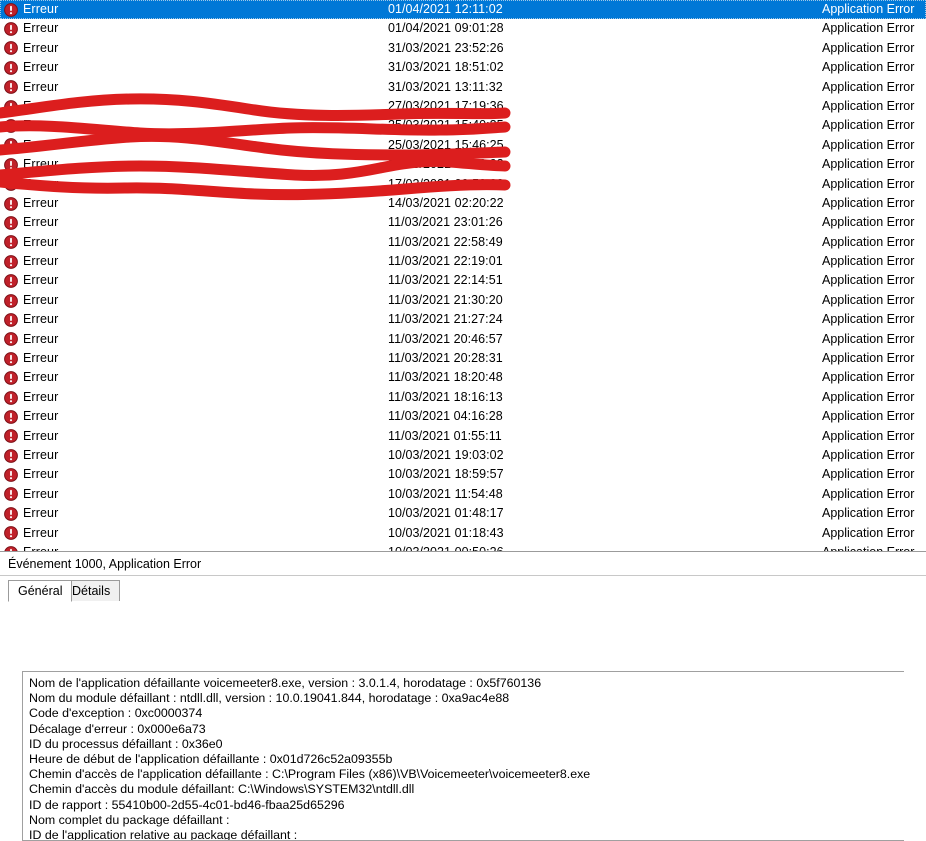 The image size is (926, 841). Describe the element at coordinates (445, 280) in the screenshot. I see `event-datetime-cell: 11/03/2021 22:14:51` at that location.